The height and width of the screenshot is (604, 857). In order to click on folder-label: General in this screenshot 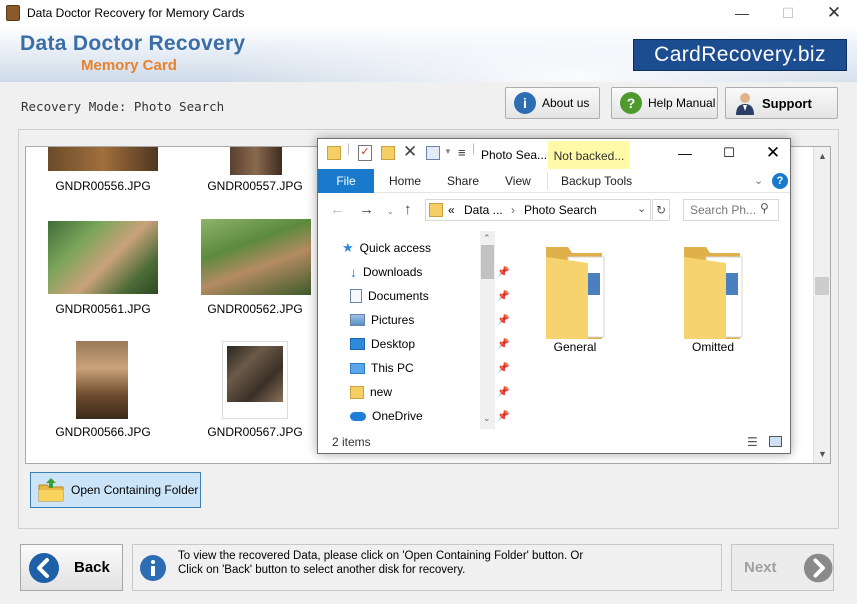, I will do `click(575, 347)`.